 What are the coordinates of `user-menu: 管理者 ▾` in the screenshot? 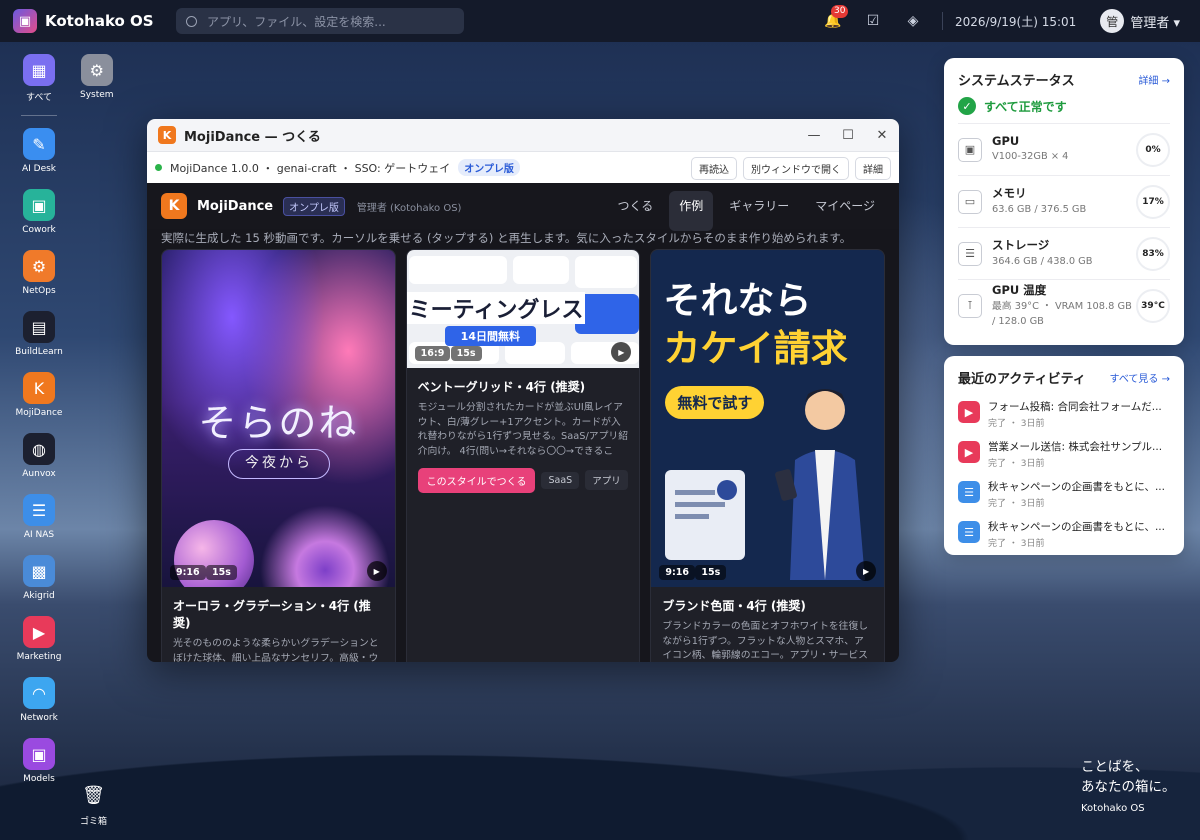 It's located at (1155, 21).